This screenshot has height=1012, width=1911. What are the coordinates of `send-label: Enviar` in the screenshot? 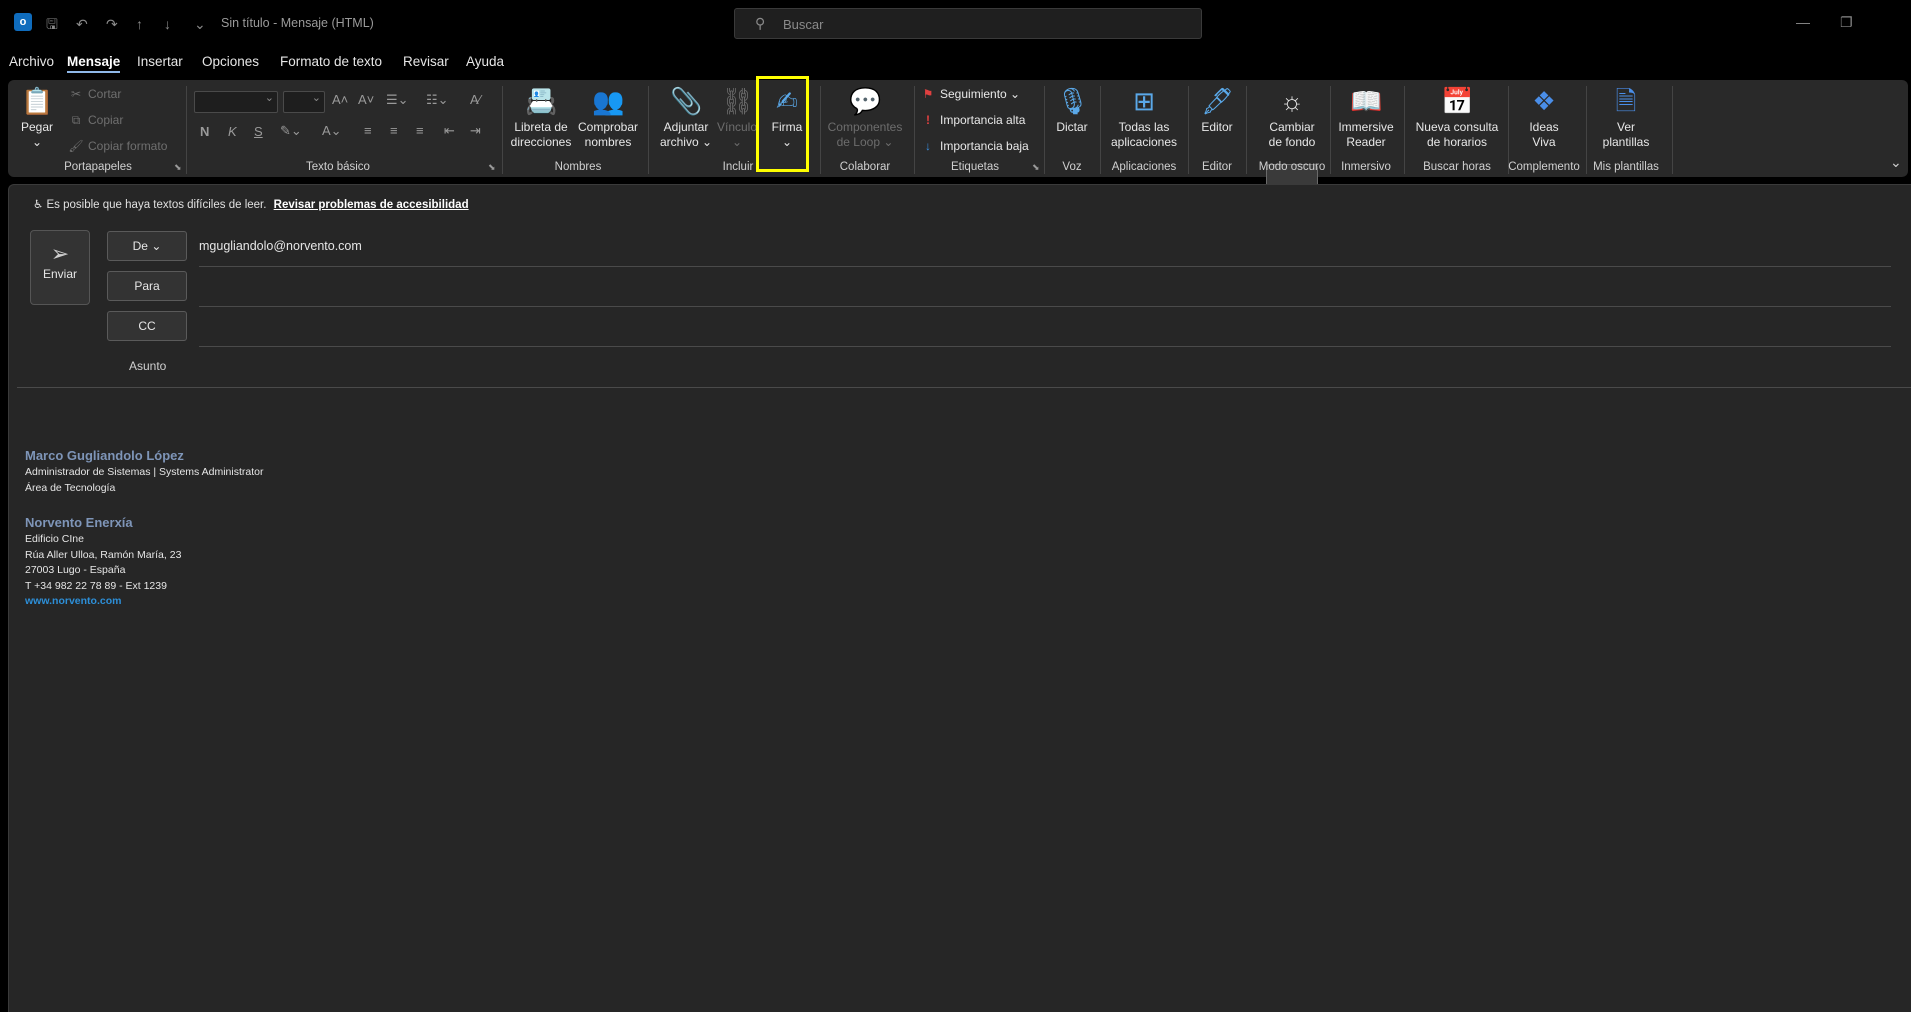 It's located at (59, 274).